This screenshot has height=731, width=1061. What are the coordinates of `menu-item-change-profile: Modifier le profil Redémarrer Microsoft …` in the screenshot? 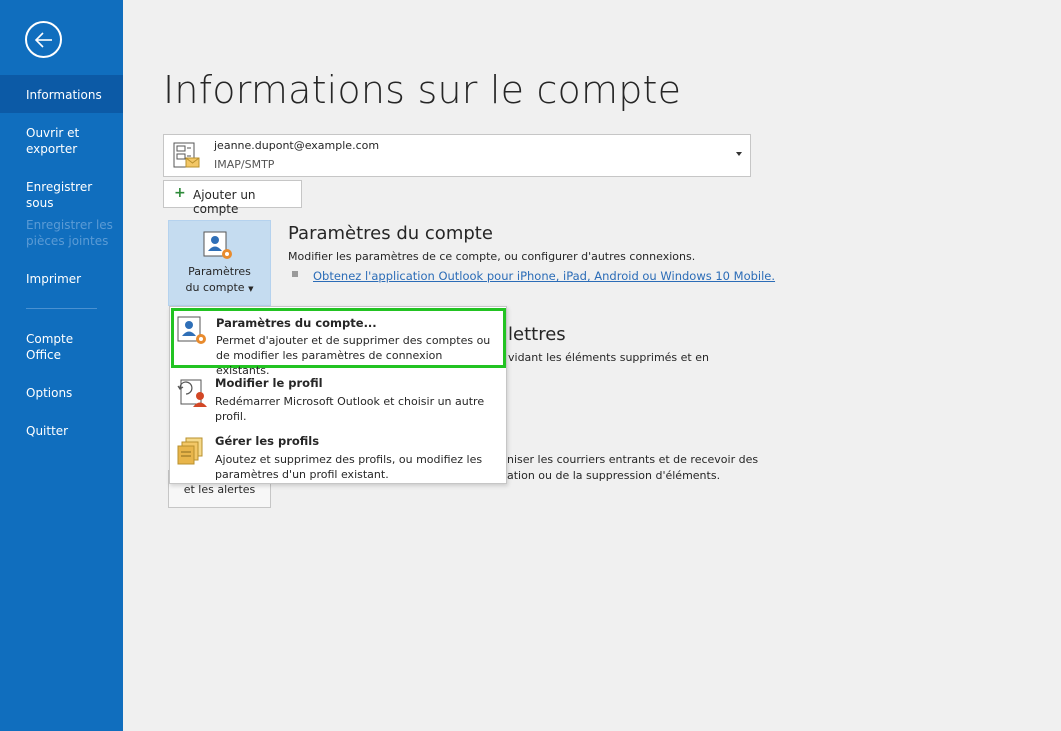 It's located at (338, 398).